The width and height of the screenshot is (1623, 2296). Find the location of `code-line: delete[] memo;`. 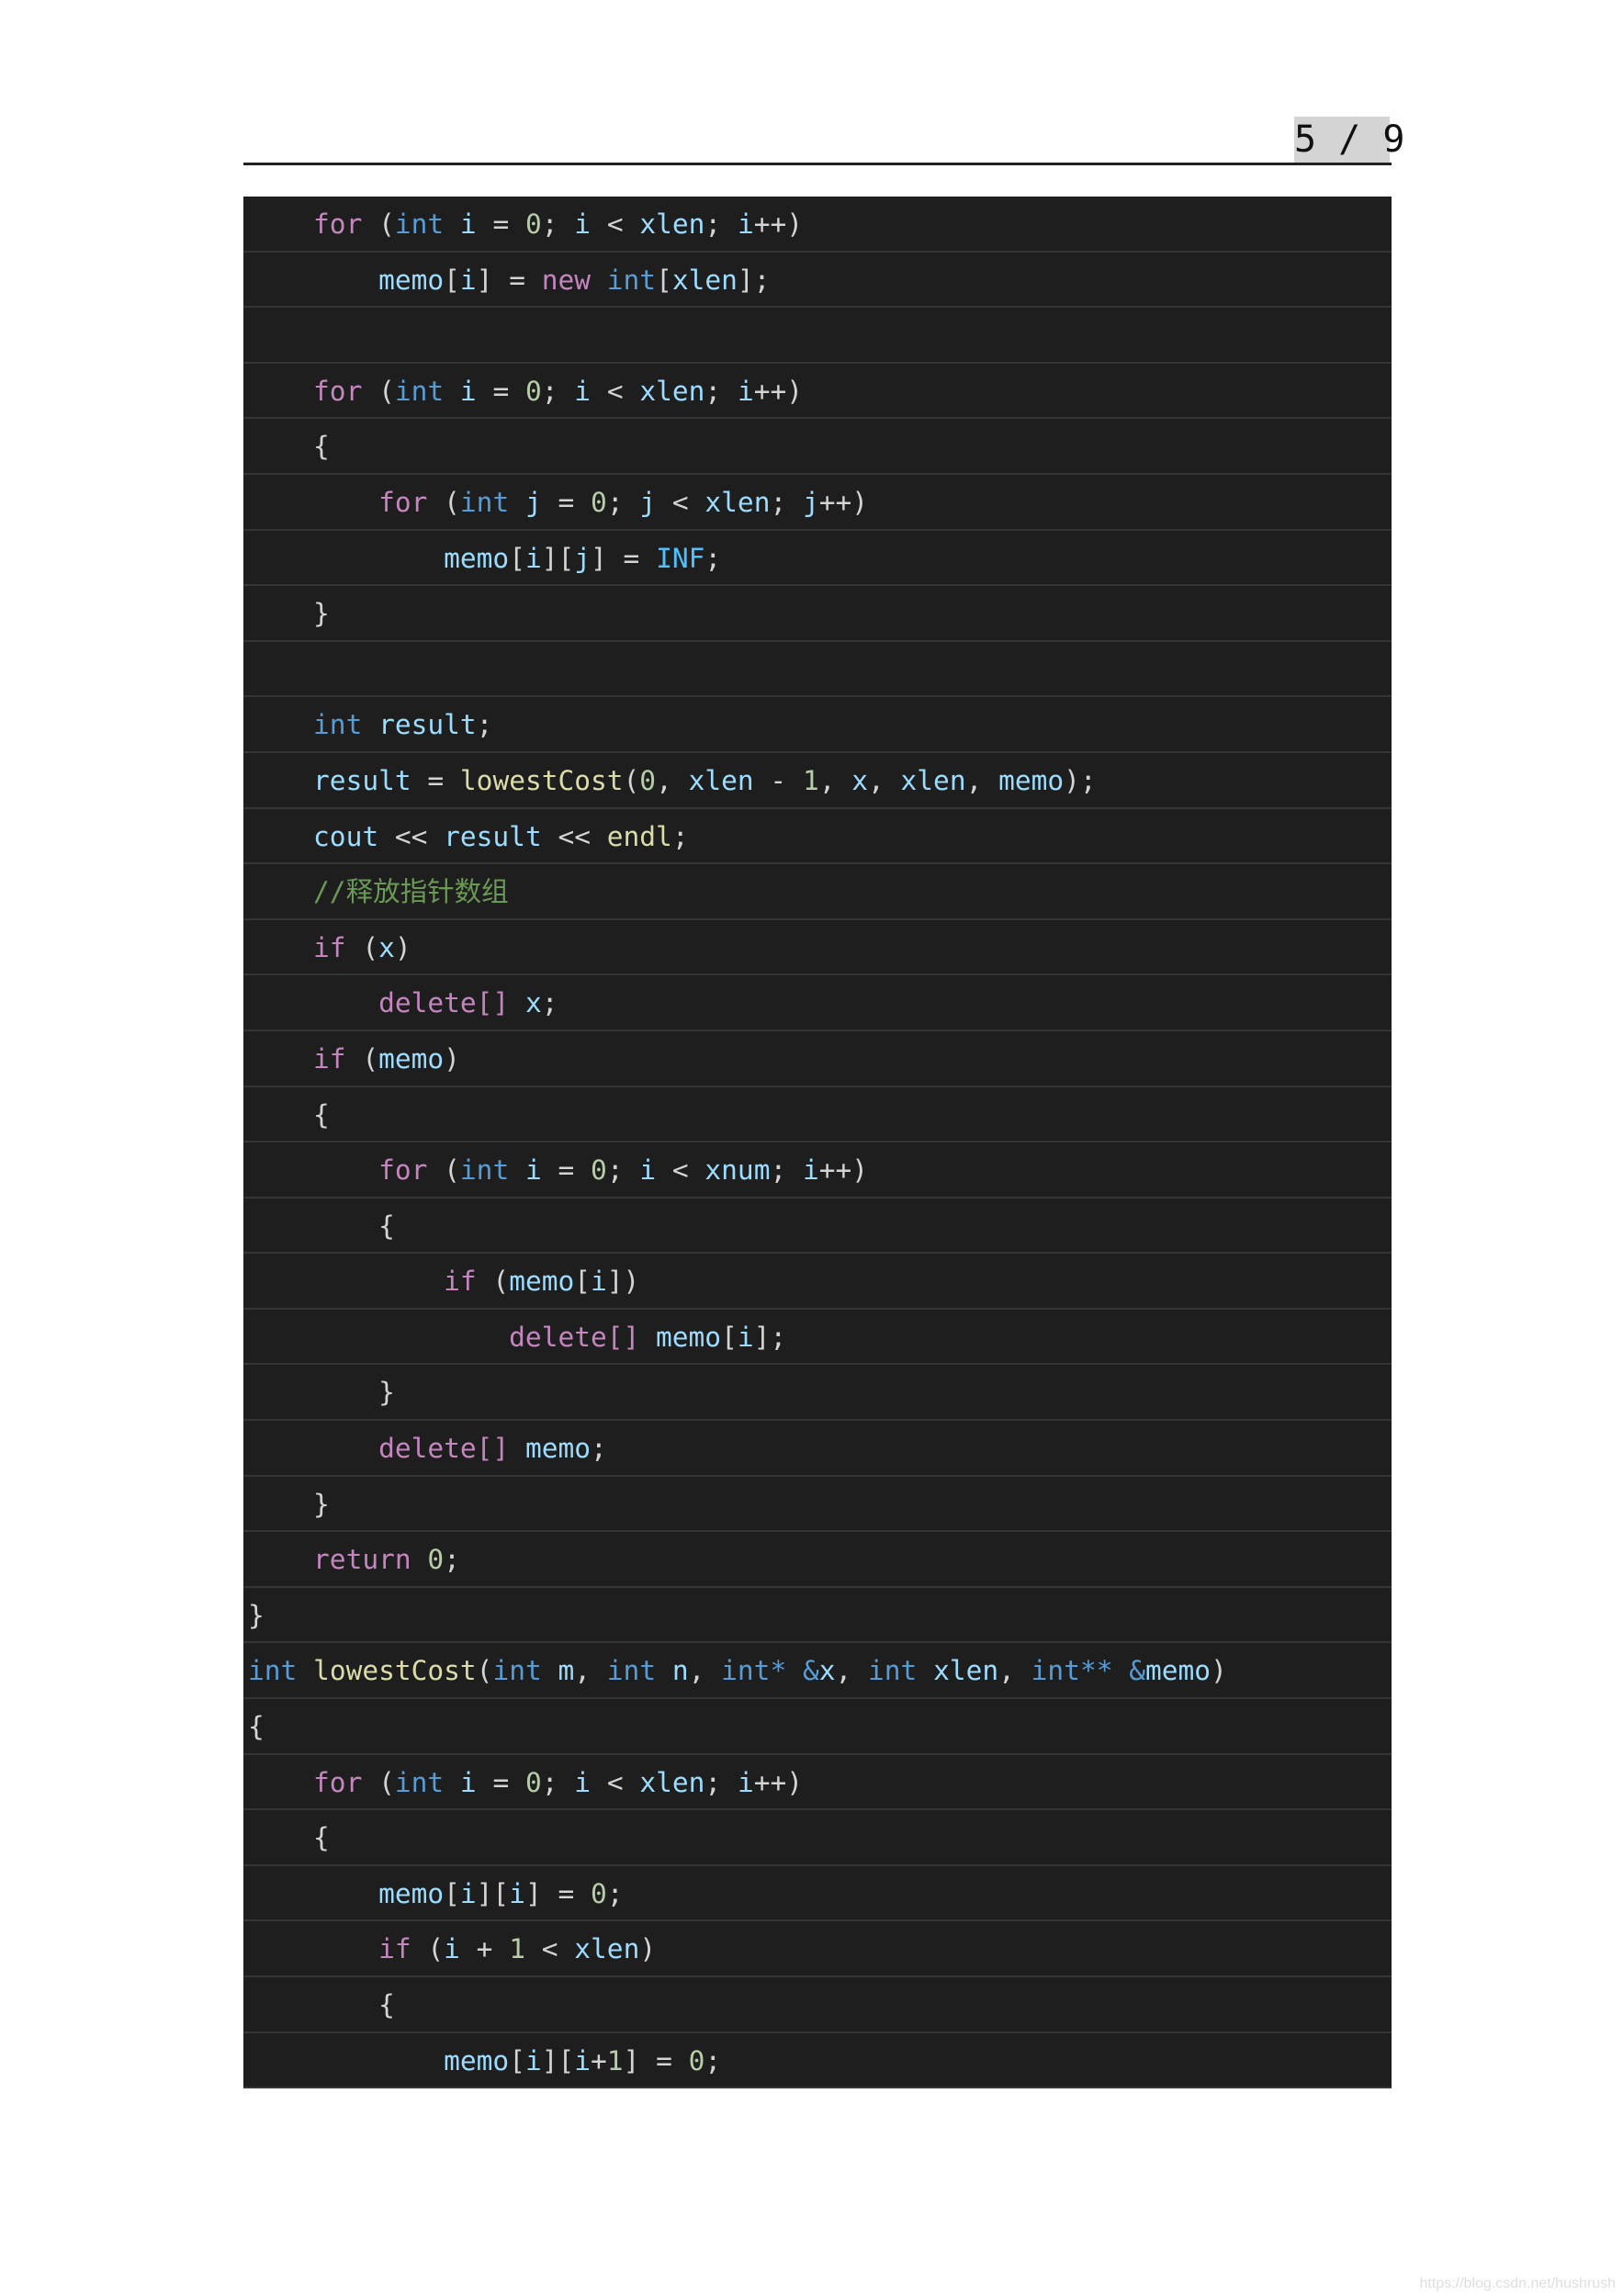

code-line: delete[] memo; is located at coordinates (817, 1449).